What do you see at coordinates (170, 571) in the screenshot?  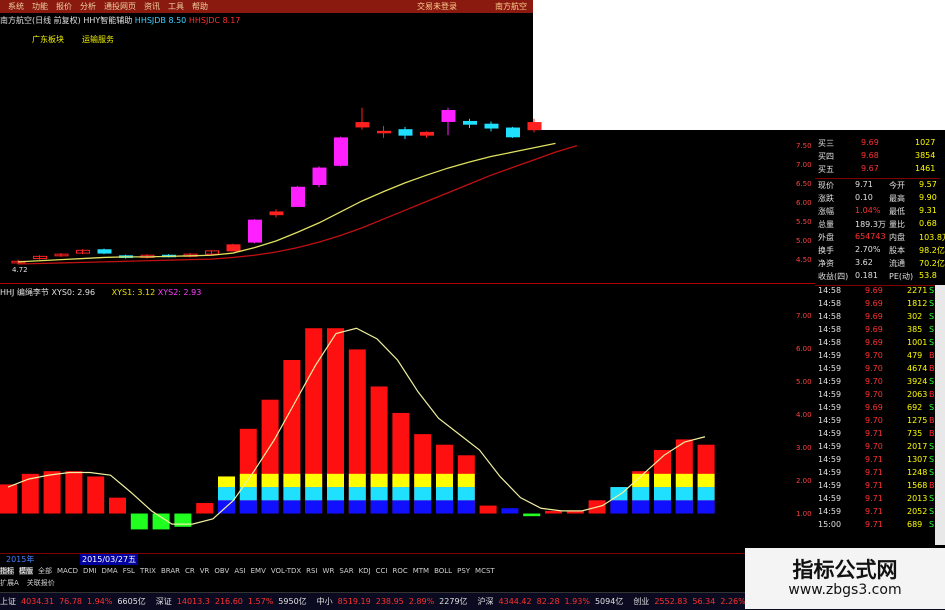 I see `indicator-tab: BRAR` at bounding box center [170, 571].